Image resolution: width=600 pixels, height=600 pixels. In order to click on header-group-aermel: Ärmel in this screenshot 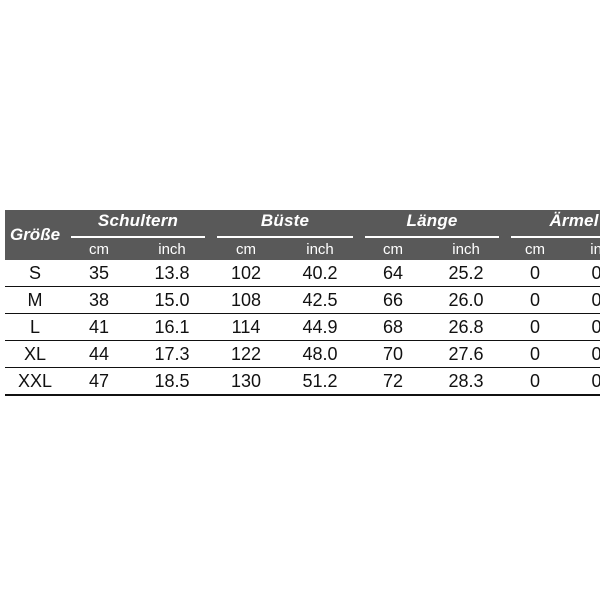, I will do `click(552, 224)`.